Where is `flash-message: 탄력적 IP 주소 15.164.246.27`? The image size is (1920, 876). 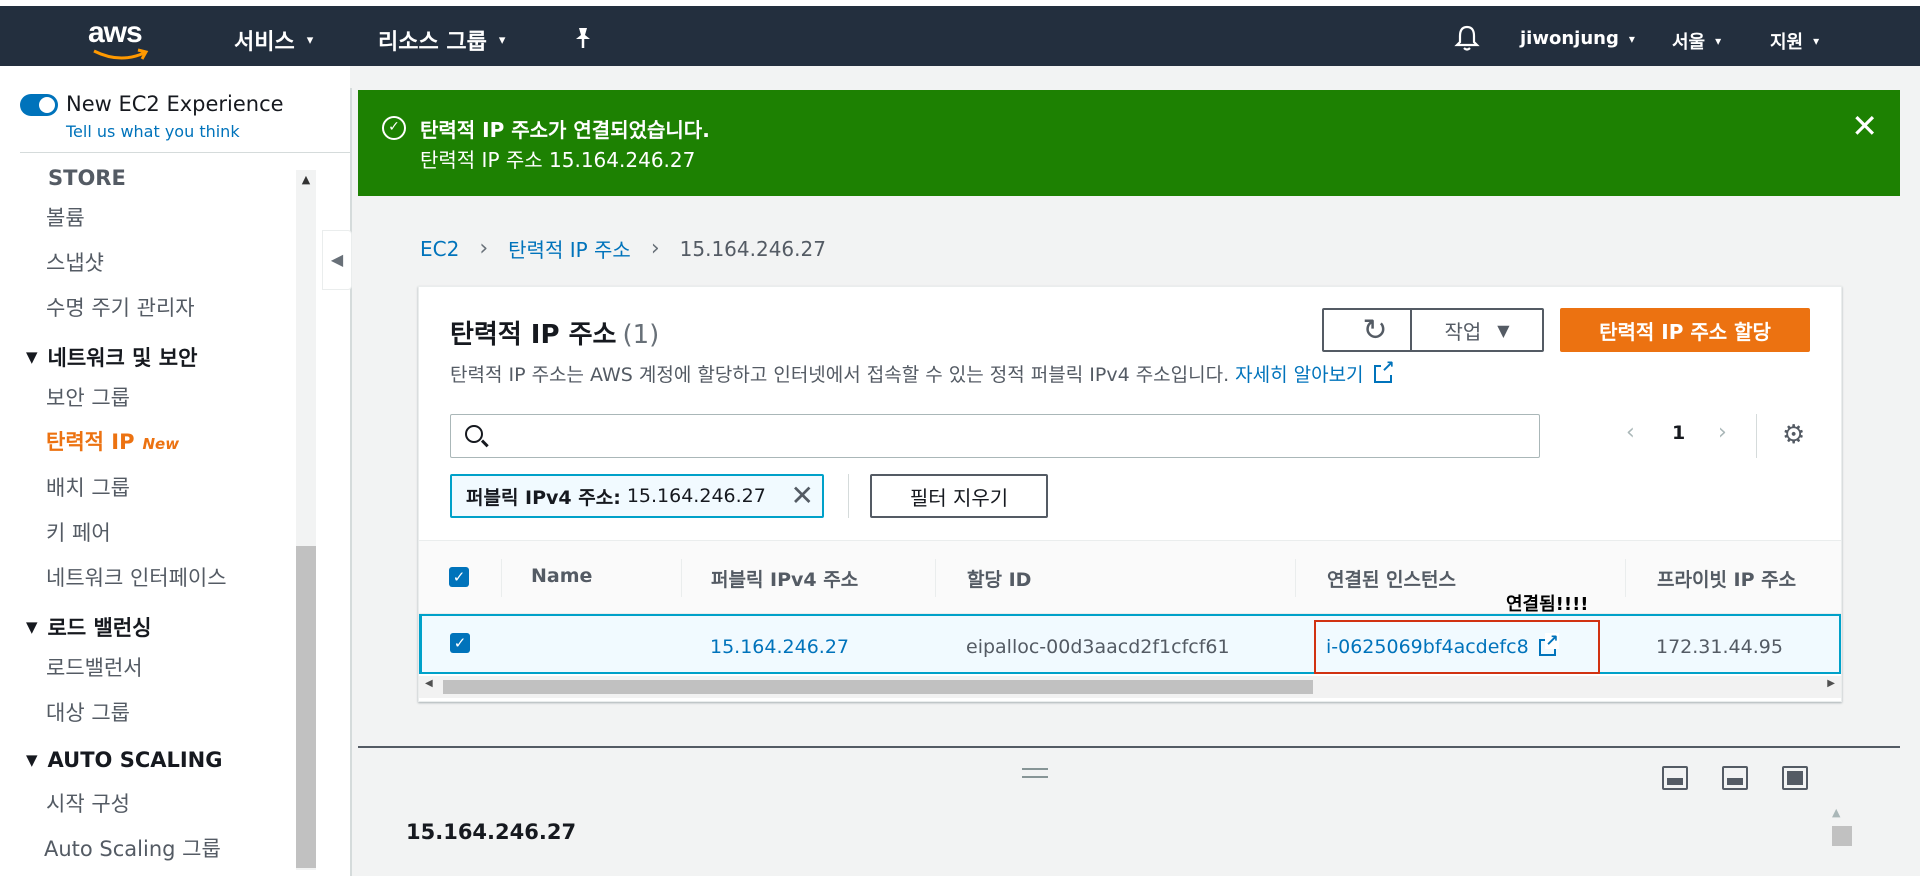 flash-message: 탄력적 IP 주소 15.164.246.27 is located at coordinates (558, 160).